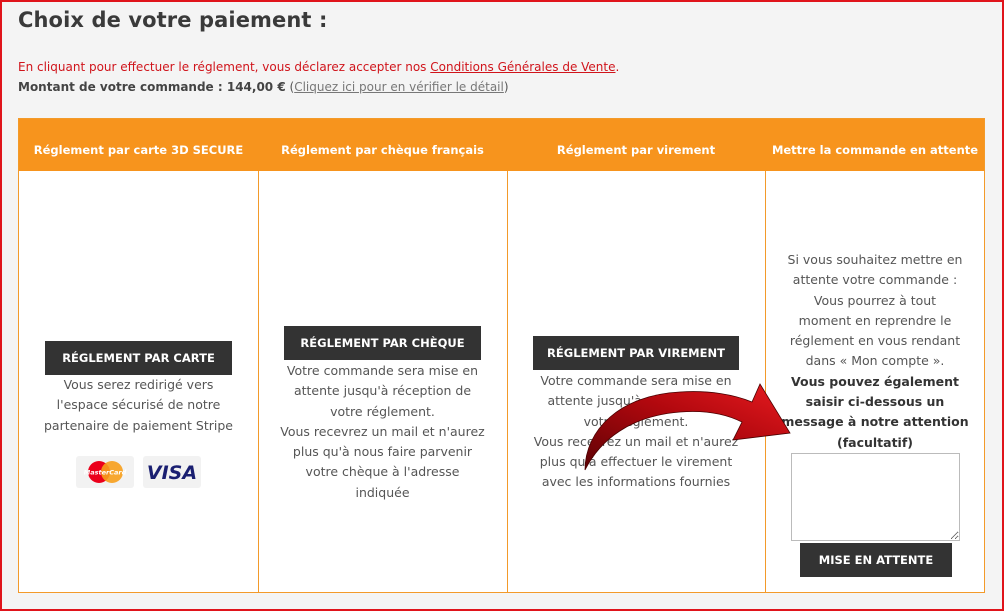  What do you see at coordinates (382, 391) in the screenshot?
I see `cheque-desc-line: attente jusqu'à réception de` at bounding box center [382, 391].